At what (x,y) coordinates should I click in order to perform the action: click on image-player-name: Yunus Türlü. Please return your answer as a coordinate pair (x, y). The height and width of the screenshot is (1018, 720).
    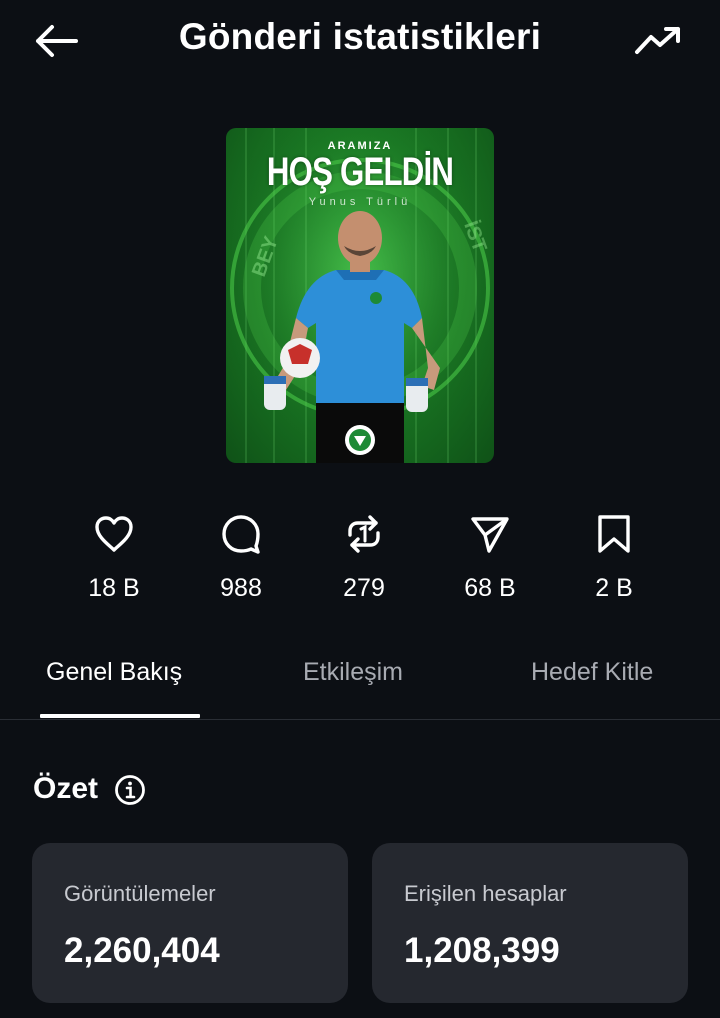
    Looking at the image, I should click on (360, 202).